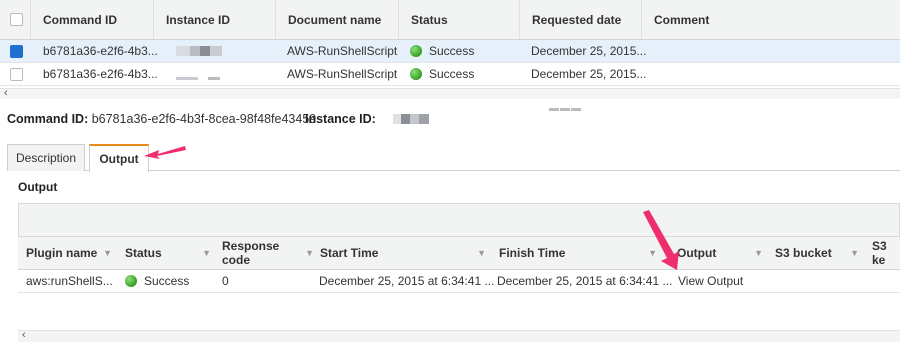  Describe the element at coordinates (710, 281) in the screenshot. I see `view-output-link: View Output` at that location.